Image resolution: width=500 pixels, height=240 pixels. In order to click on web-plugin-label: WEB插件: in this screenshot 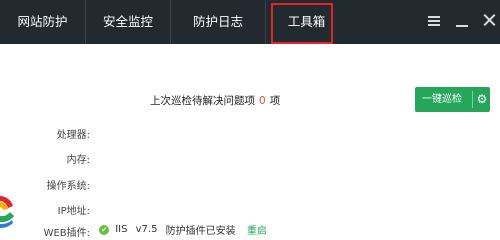, I will do `click(66, 233)`.